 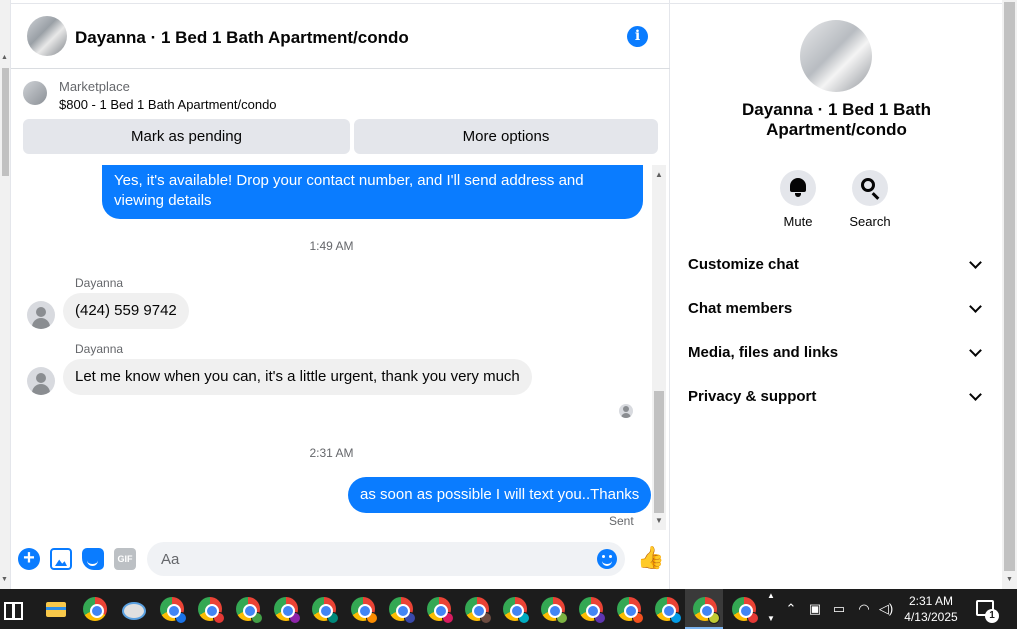 I want to click on battery-icon: ▭, so click(x=839, y=609).